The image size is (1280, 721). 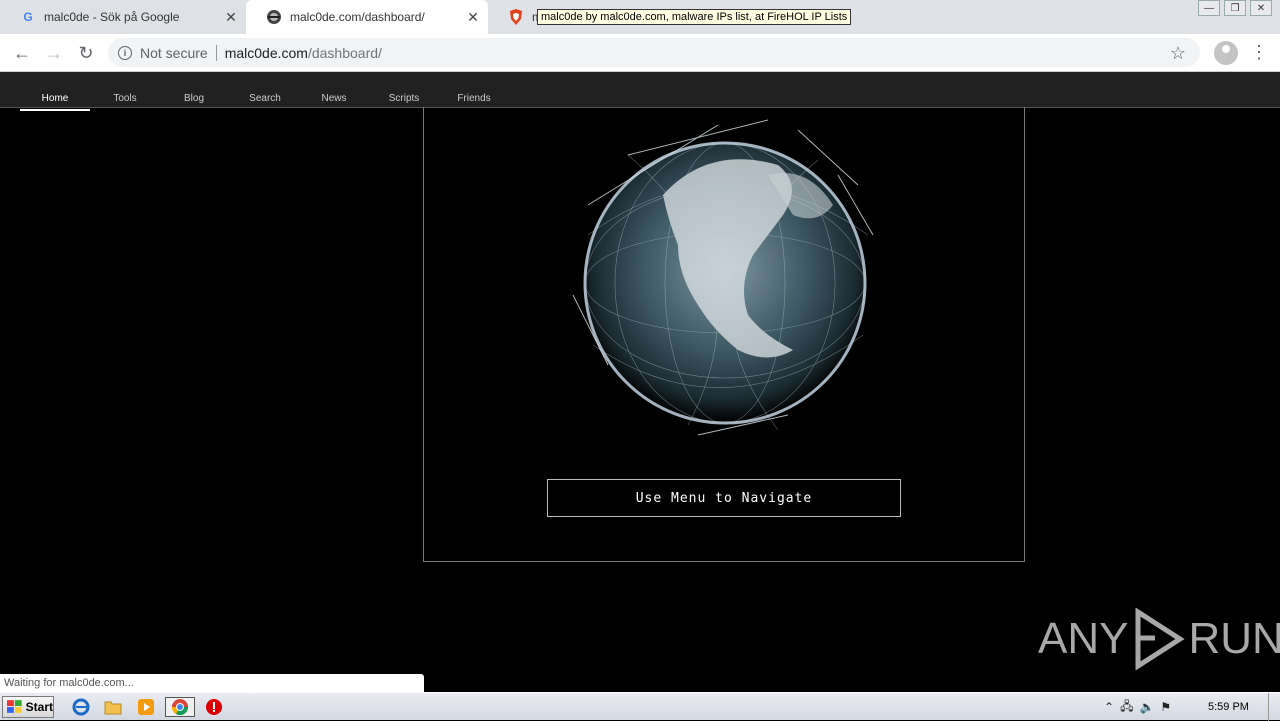 What do you see at coordinates (1234, 638) in the screenshot?
I see `watermark-right: RUN` at bounding box center [1234, 638].